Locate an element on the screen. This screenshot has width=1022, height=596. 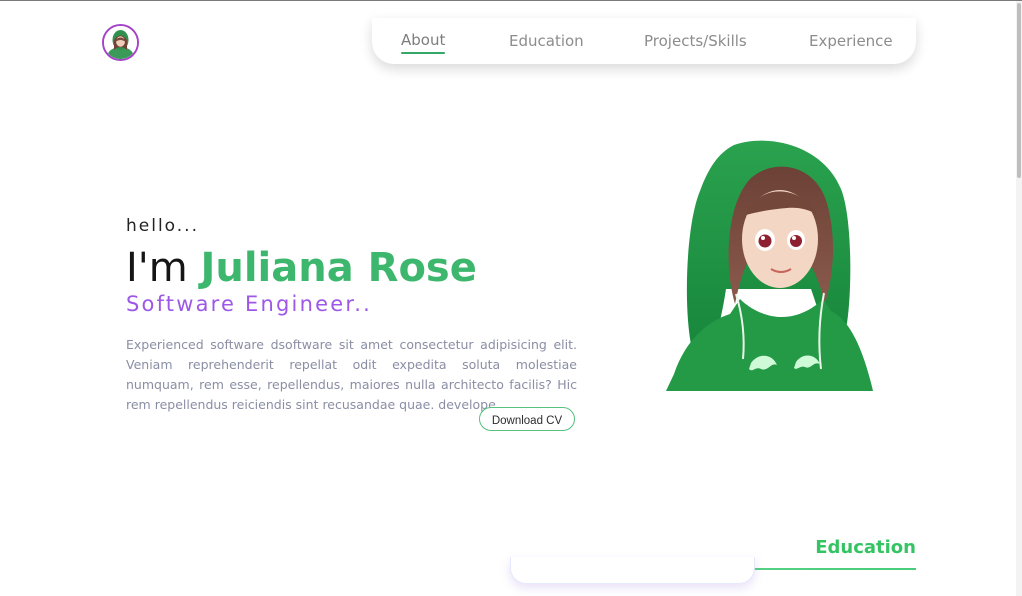
nav-projects-skills: Projects/Skills is located at coordinates (695, 41).